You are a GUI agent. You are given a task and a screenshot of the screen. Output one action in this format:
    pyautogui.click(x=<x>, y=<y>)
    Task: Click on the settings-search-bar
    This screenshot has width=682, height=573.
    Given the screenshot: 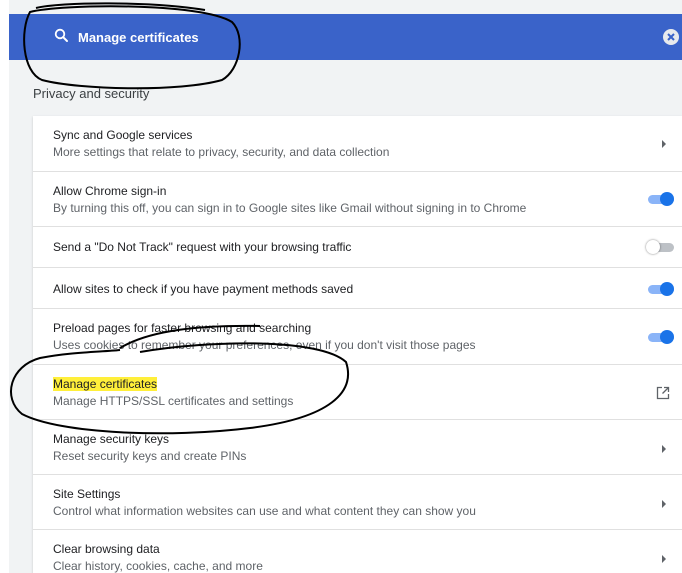 What is the action you would take?
    pyautogui.click(x=345, y=37)
    